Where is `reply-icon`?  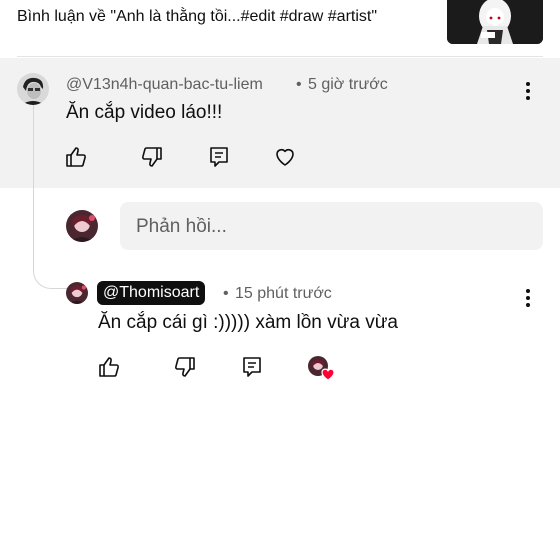 reply-icon is located at coordinates (219, 157).